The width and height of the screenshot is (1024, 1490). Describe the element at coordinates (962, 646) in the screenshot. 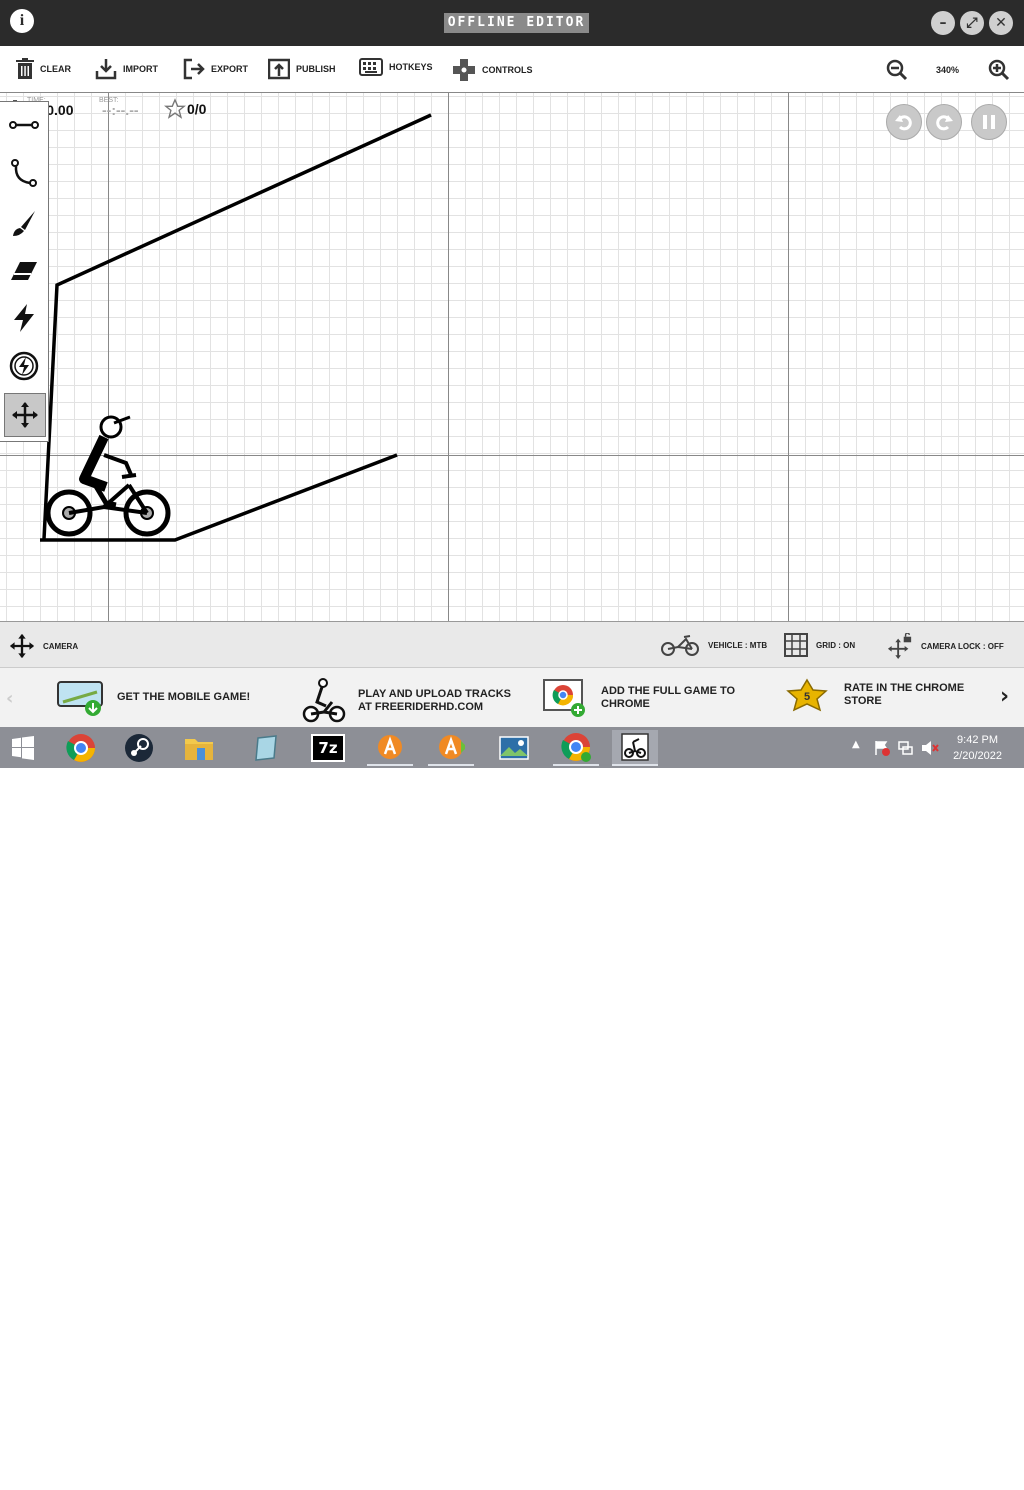

I see `camera-lock-label: CAMERA LOCK : OFF` at that location.